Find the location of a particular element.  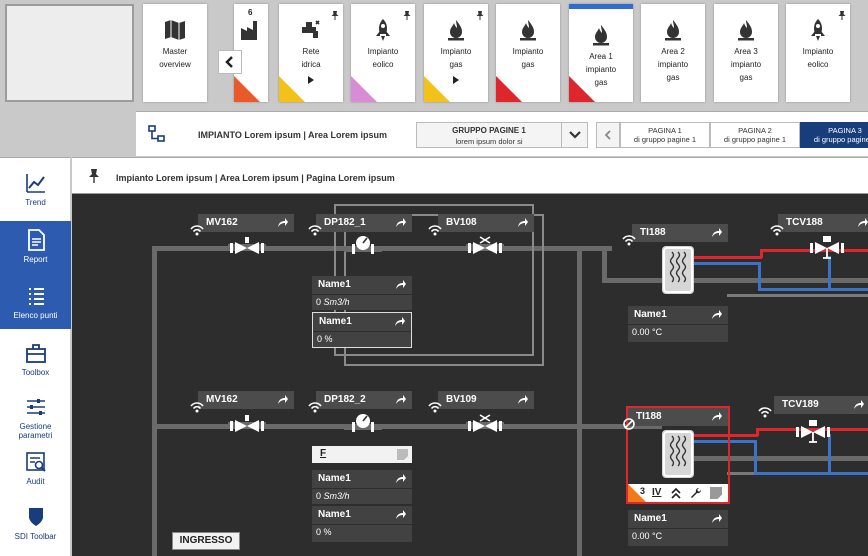

strip-prev-button is located at coordinates (230, 62).